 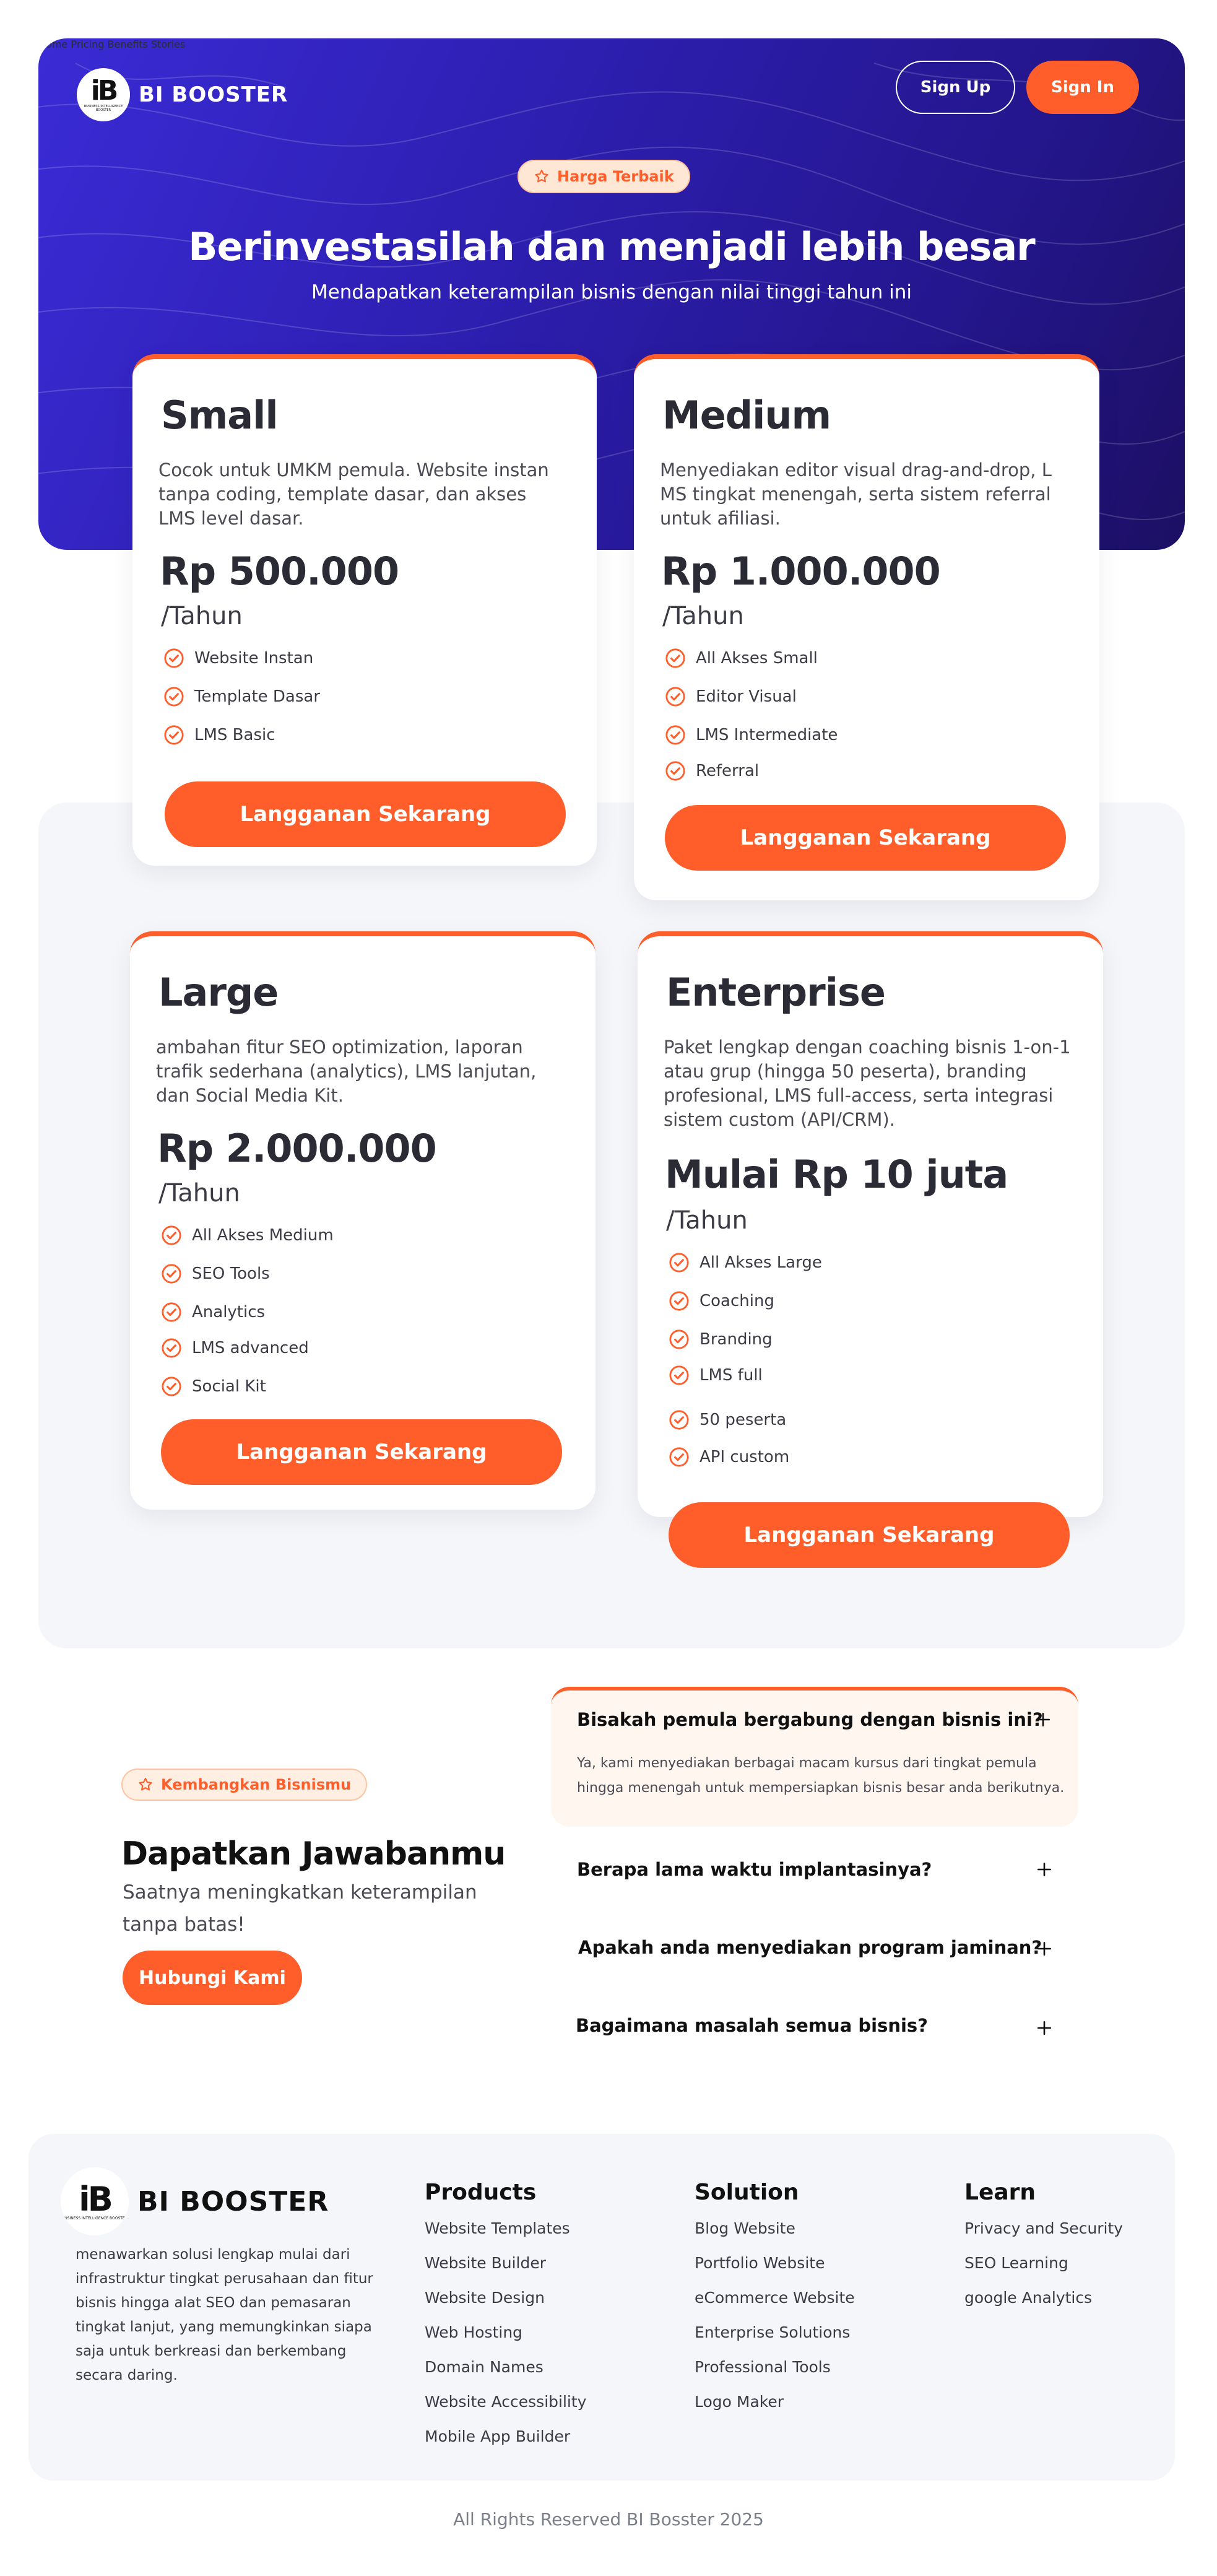 What do you see at coordinates (505, 2298) in the screenshot?
I see `footer-link: Website Design` at bounding box center [505, 2298].